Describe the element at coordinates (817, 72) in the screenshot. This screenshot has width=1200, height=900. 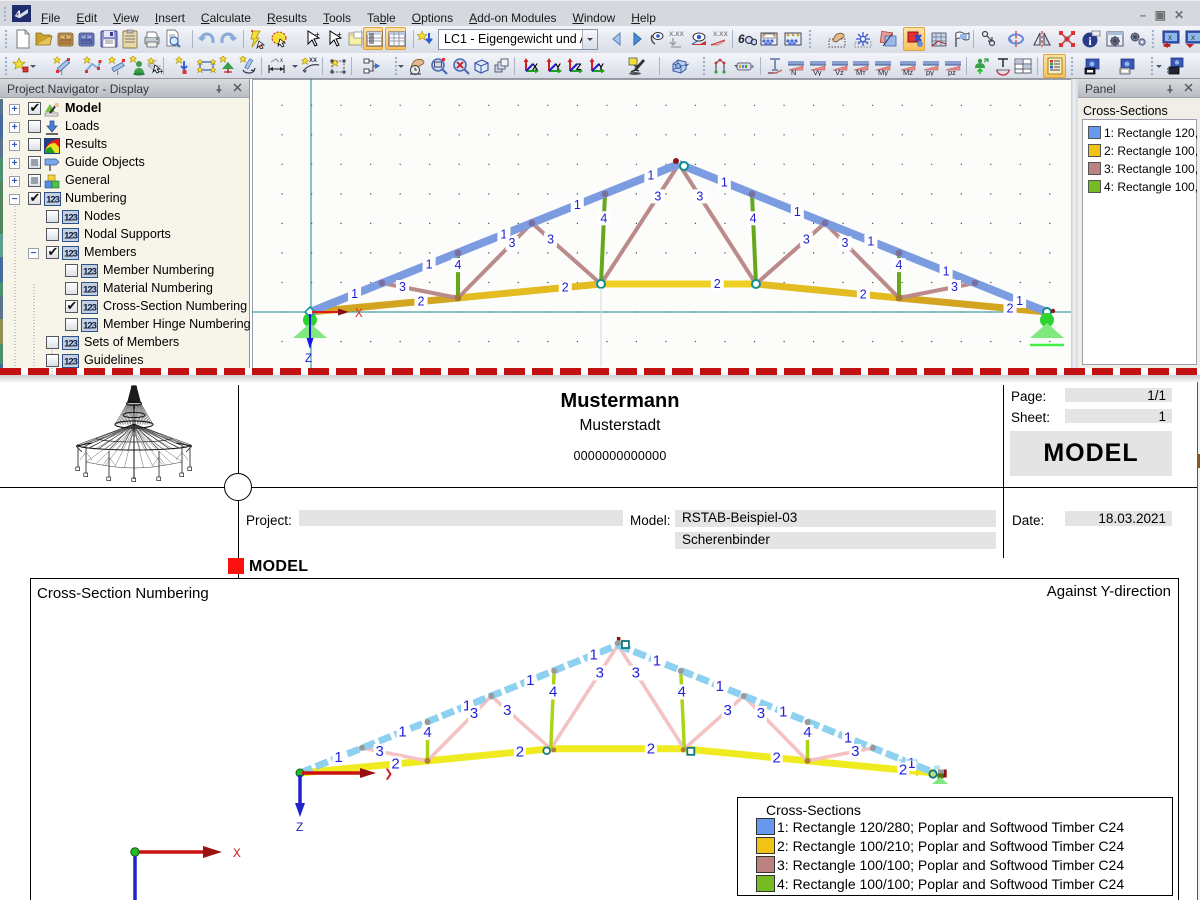
I see `svg-text: Vy` at that location.